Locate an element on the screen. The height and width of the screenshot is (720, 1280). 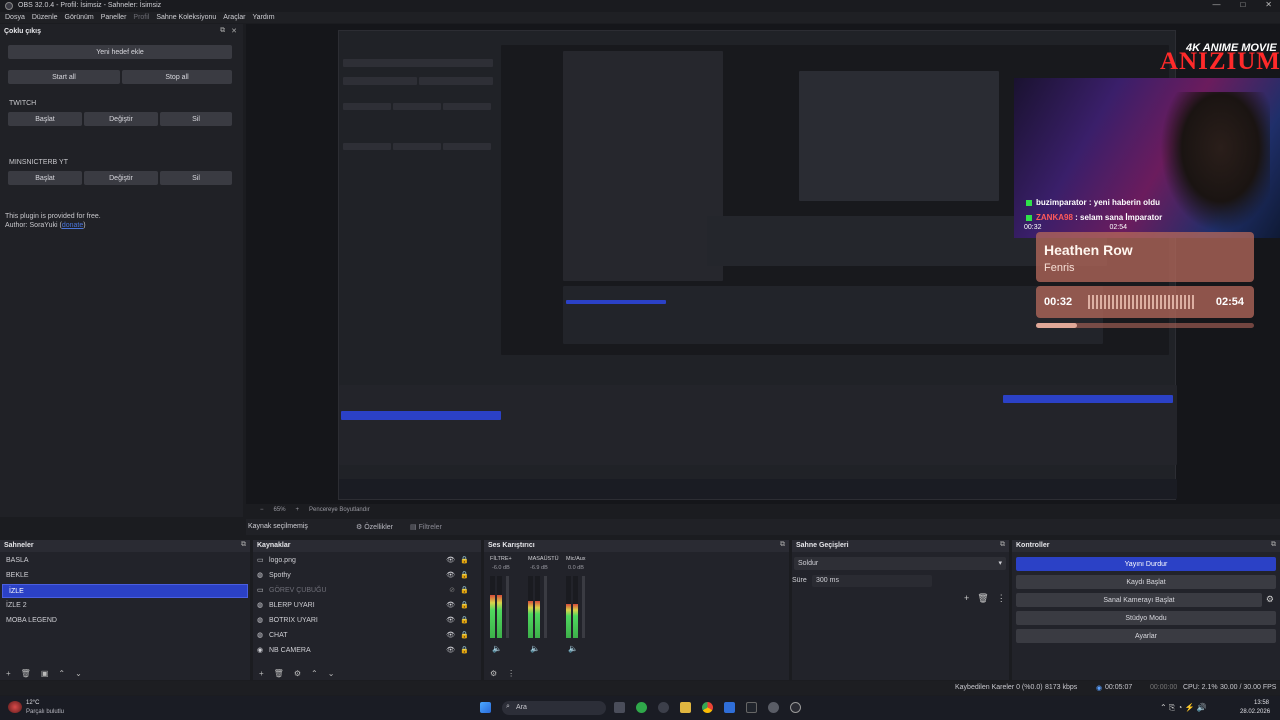
maximize-button: □ is located at coordinates (1242, 4).